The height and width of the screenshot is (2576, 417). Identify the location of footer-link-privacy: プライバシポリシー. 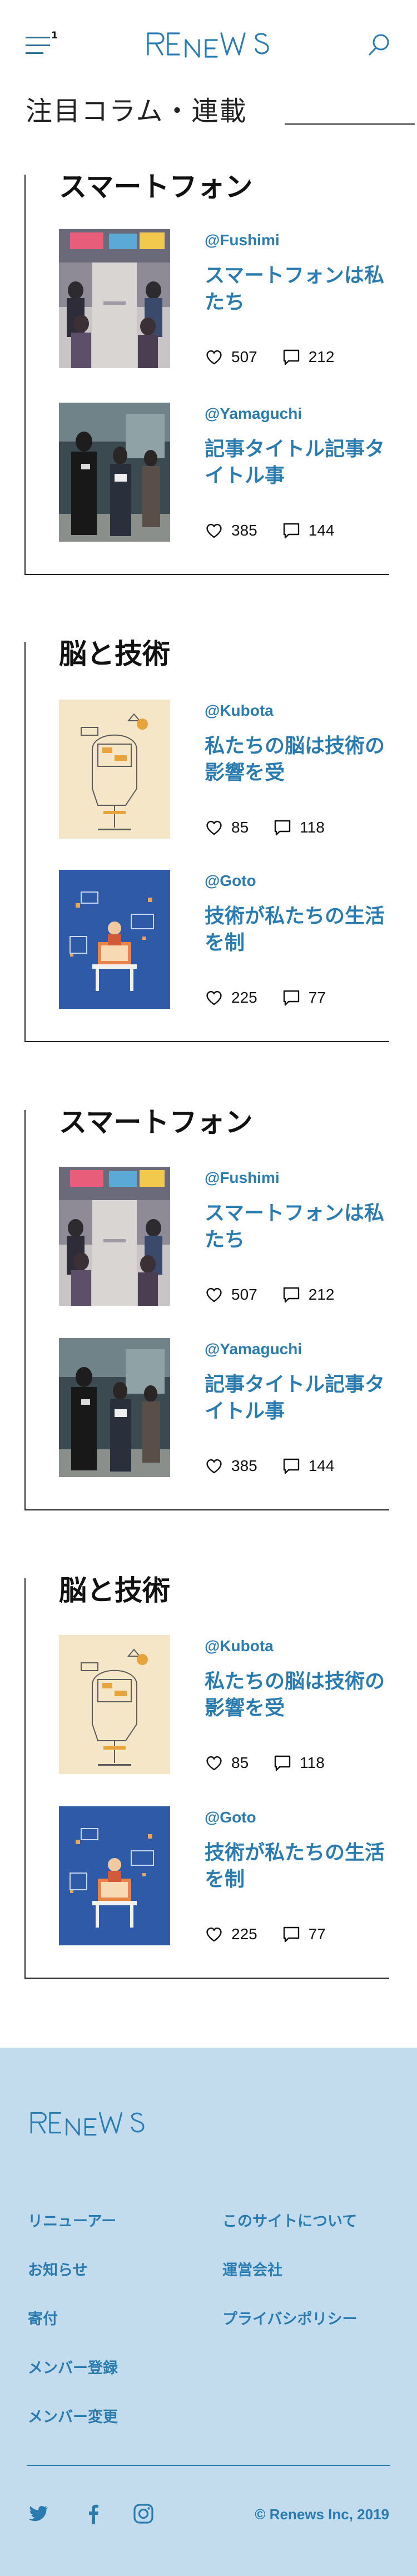
(289, 2318).